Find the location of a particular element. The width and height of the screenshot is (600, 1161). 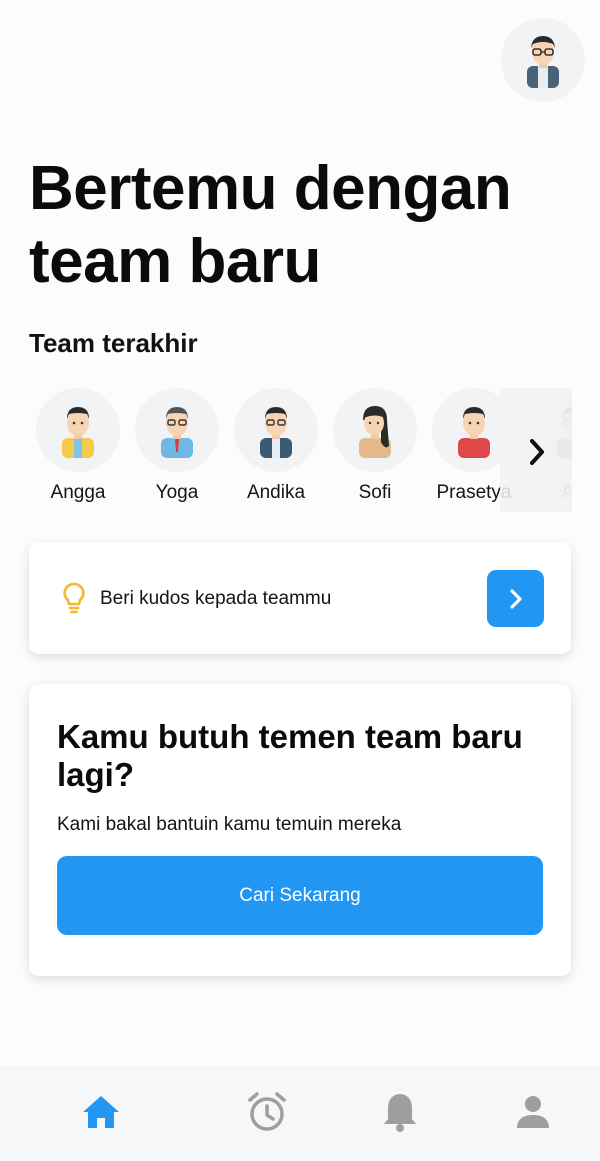

kudos-go-button is located at coordinates (515, 598).